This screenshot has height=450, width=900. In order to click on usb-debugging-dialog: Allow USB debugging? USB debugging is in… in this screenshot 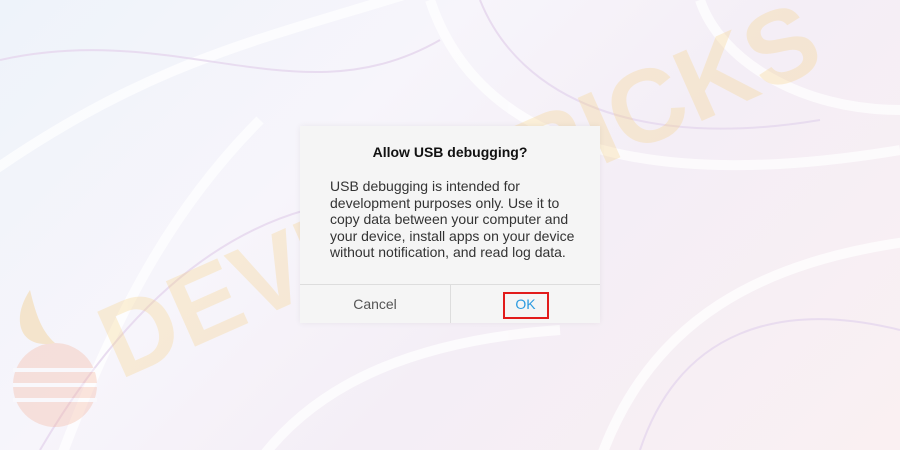, I will do `click(450, 224)`.